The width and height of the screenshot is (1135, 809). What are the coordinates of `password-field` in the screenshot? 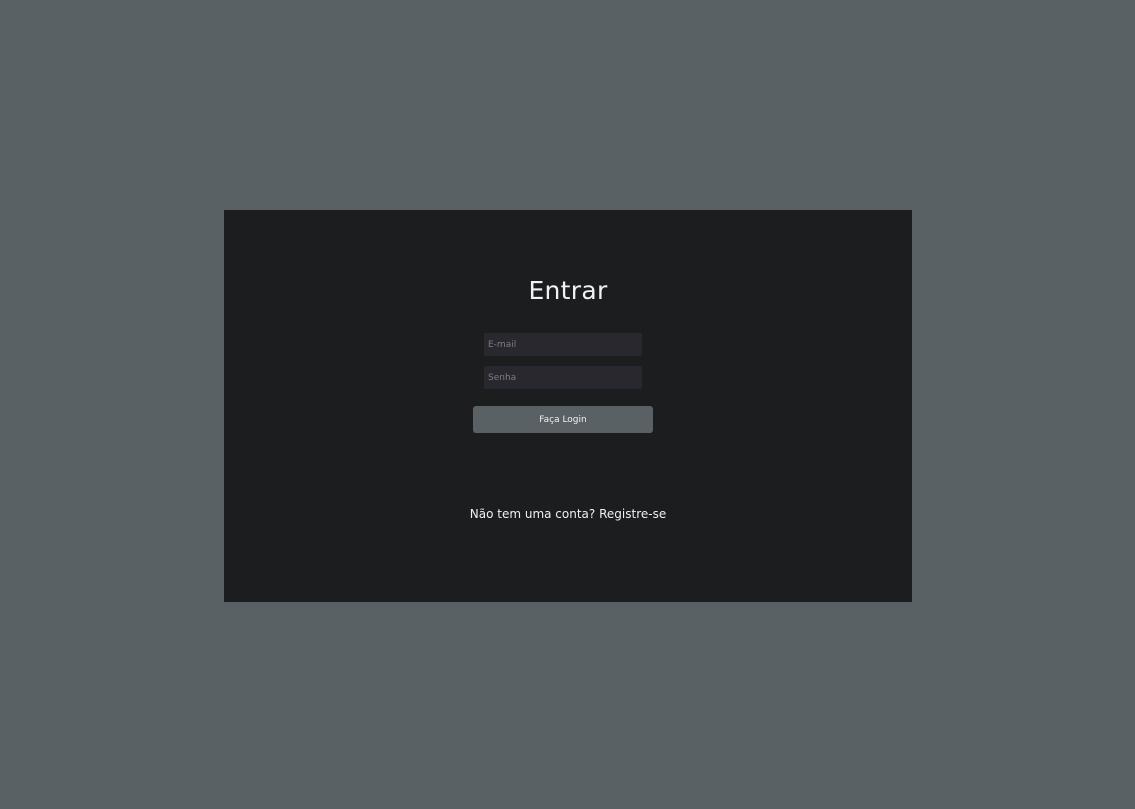 It's located at (563, 377).